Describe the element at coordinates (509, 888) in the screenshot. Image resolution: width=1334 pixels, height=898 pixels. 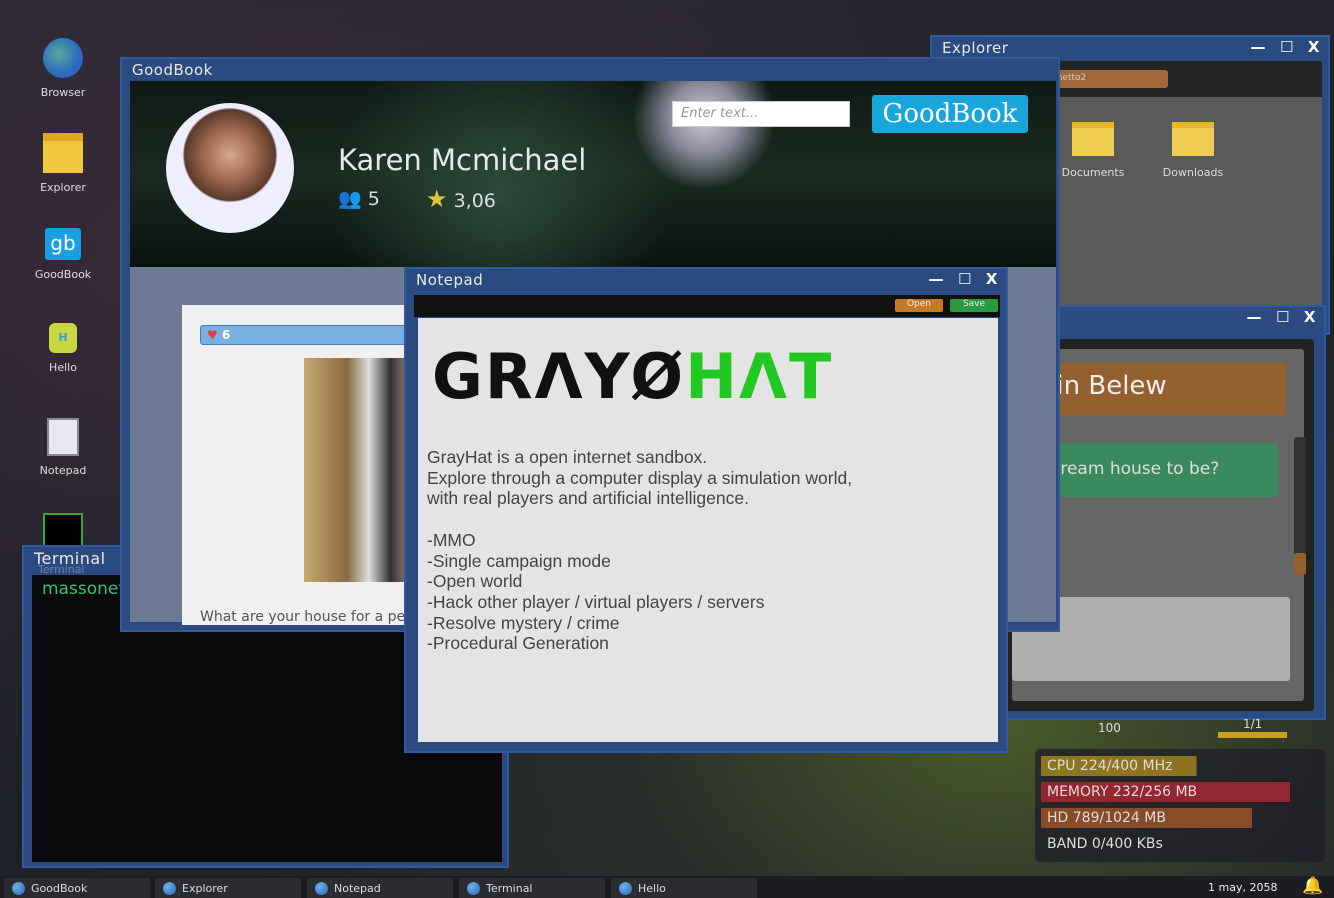
I see `task-label: Terminal` at that location.